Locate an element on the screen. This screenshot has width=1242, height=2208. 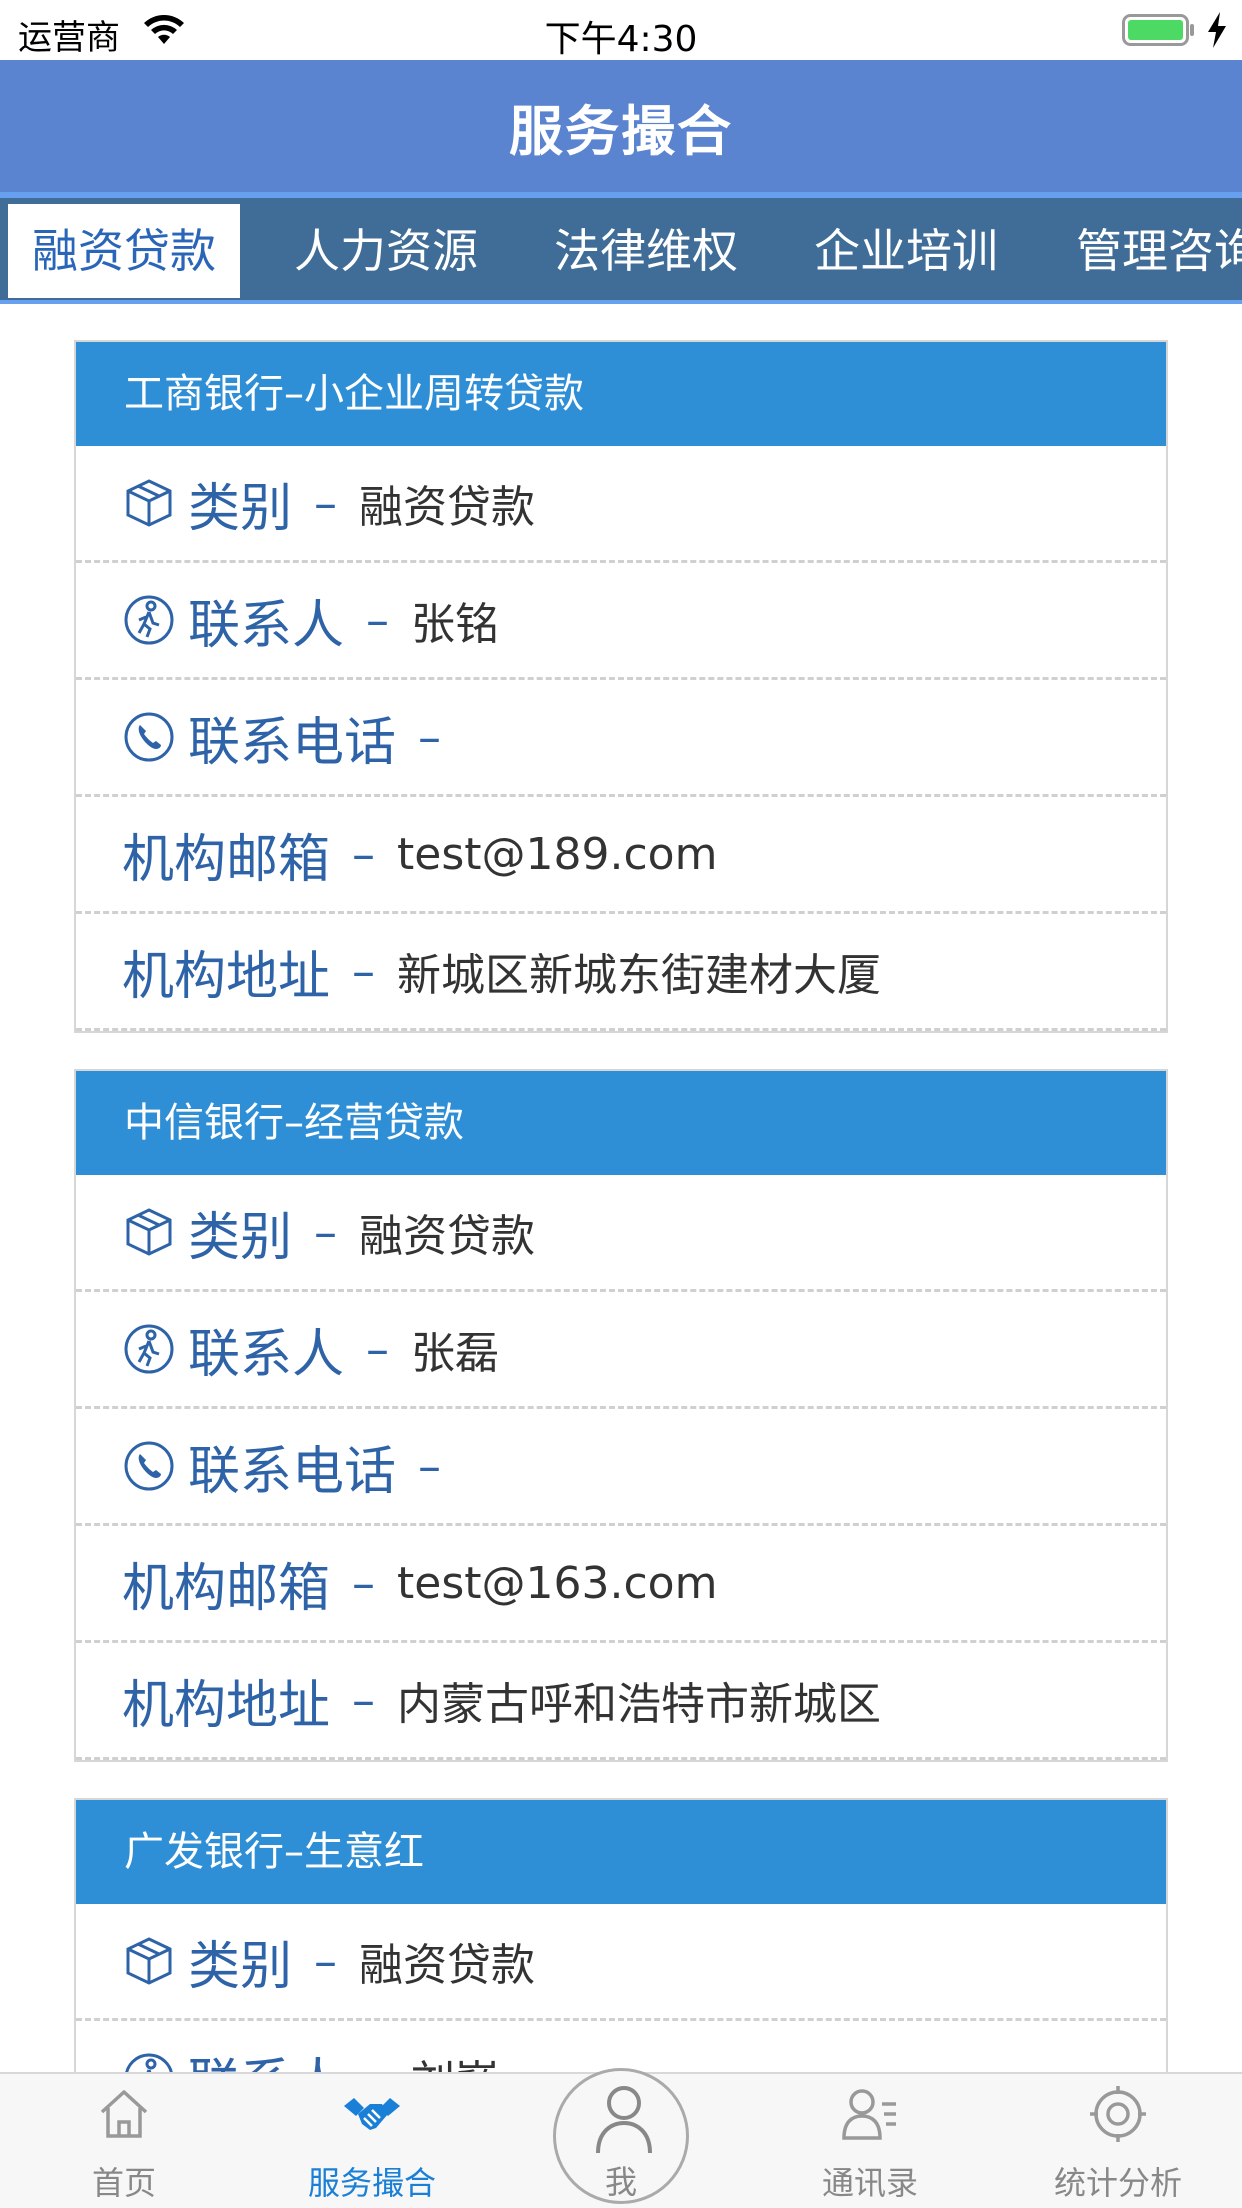
email-row: 机构邮箱 – test@189.com is located at coordinates (621, 855).